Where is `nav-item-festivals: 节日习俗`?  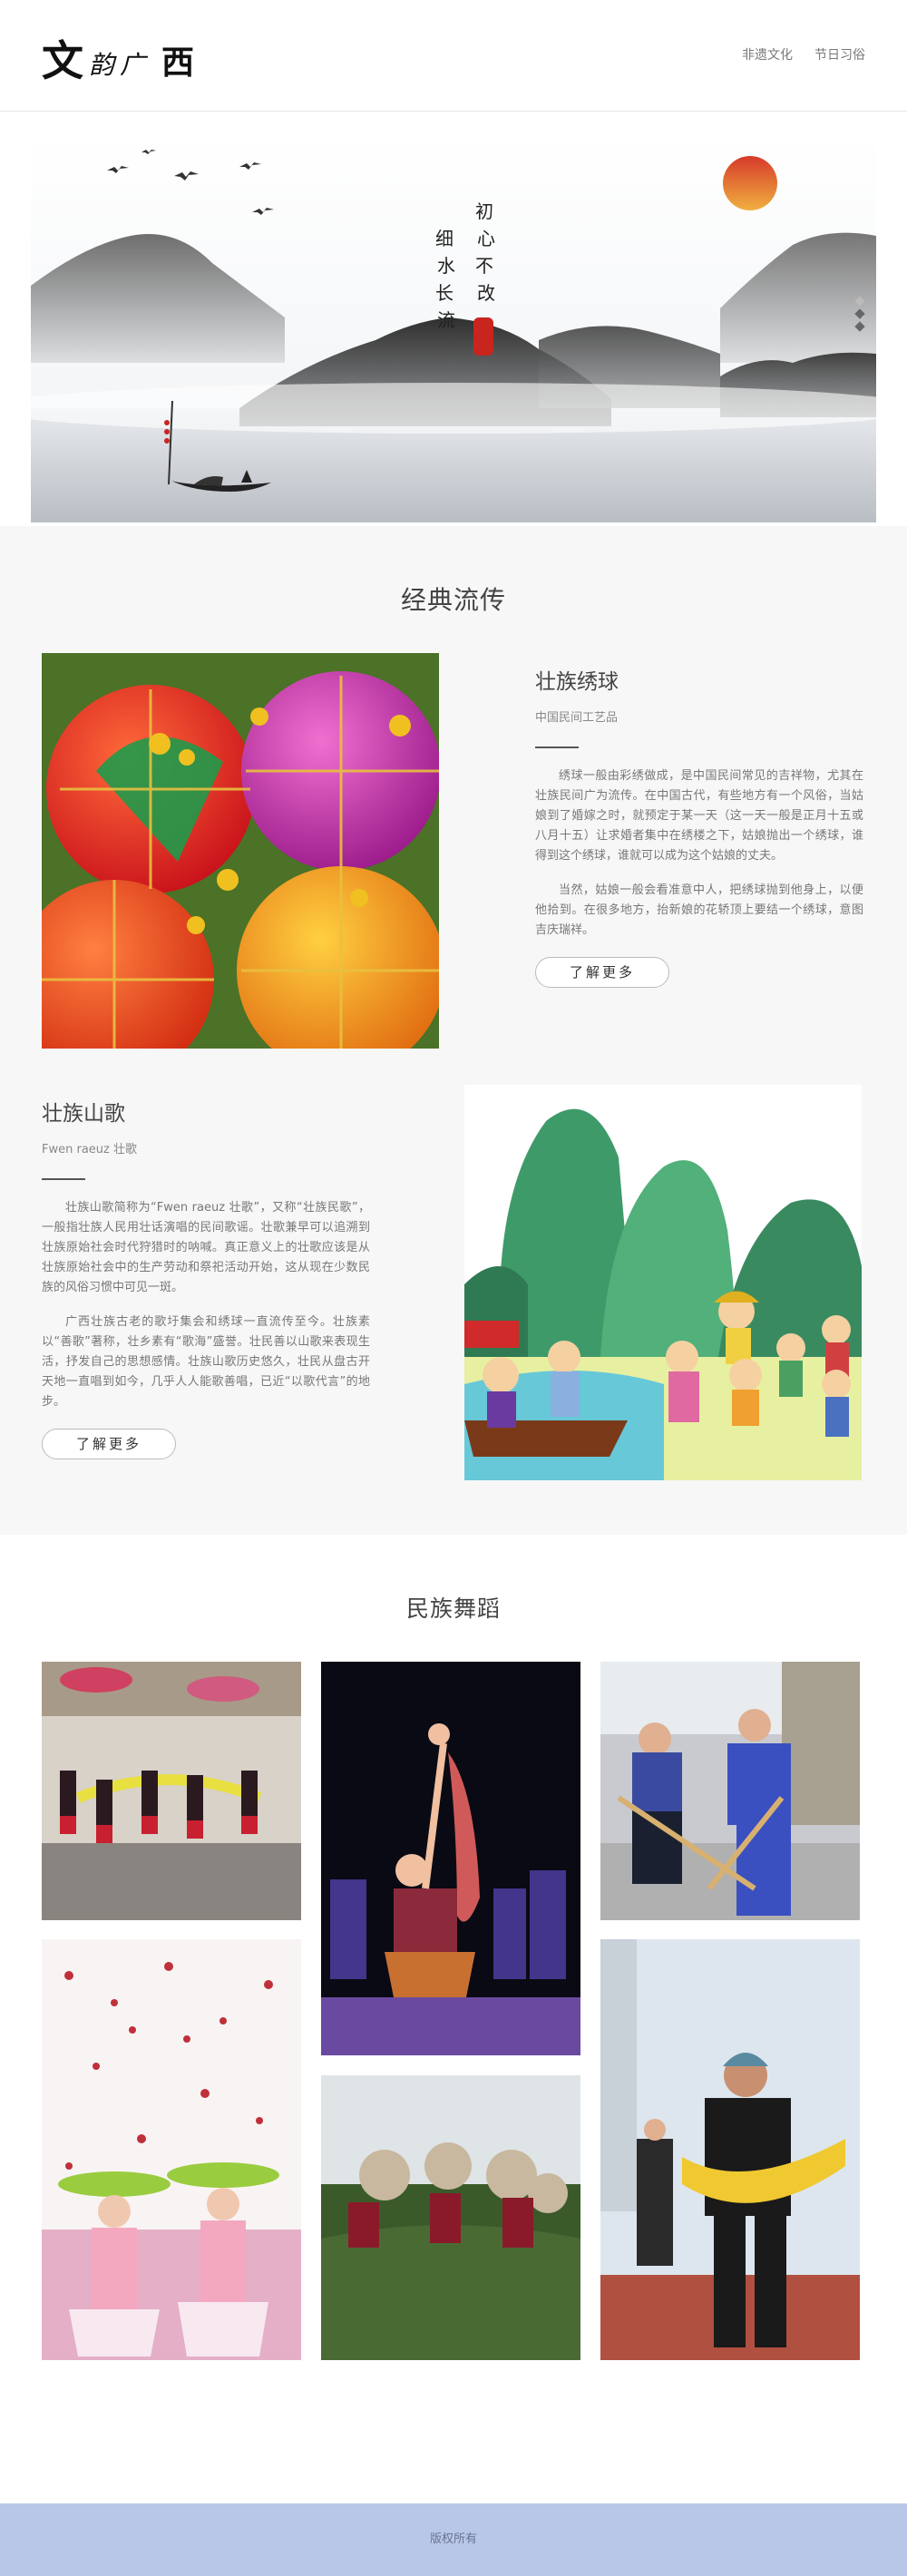
nav-item-festivals: 节日习俗 is located at coordinates (839, 54).